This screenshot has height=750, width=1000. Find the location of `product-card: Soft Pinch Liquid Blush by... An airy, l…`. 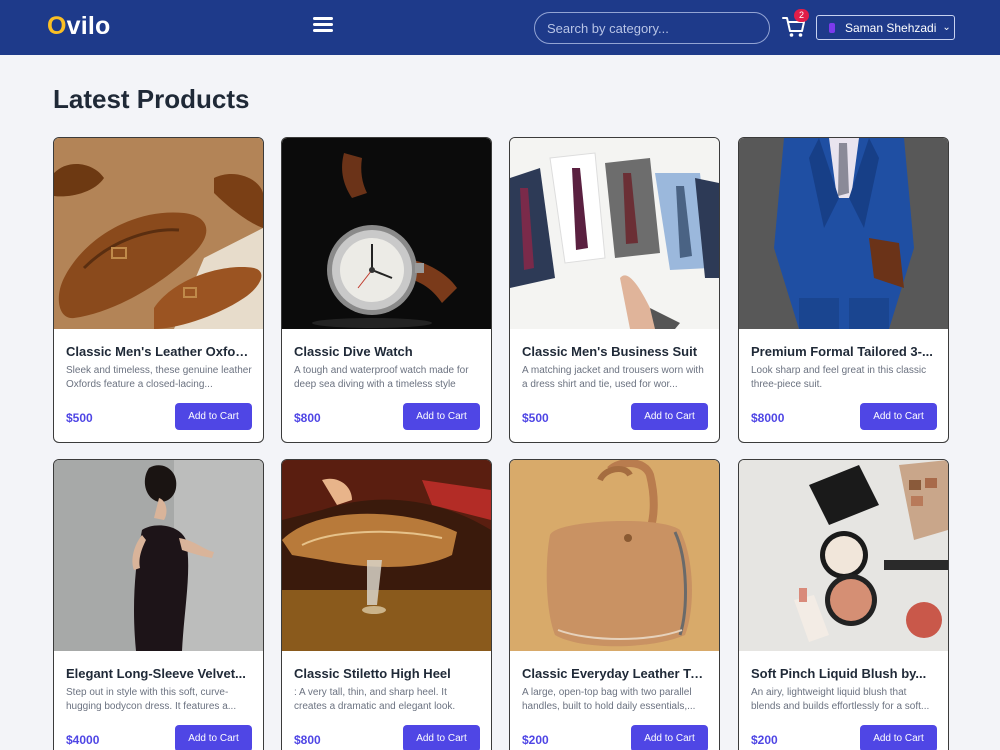

product-card: Soft Pinch Liquid Blush by... An airy, l… is located at coordinates (843, 604).